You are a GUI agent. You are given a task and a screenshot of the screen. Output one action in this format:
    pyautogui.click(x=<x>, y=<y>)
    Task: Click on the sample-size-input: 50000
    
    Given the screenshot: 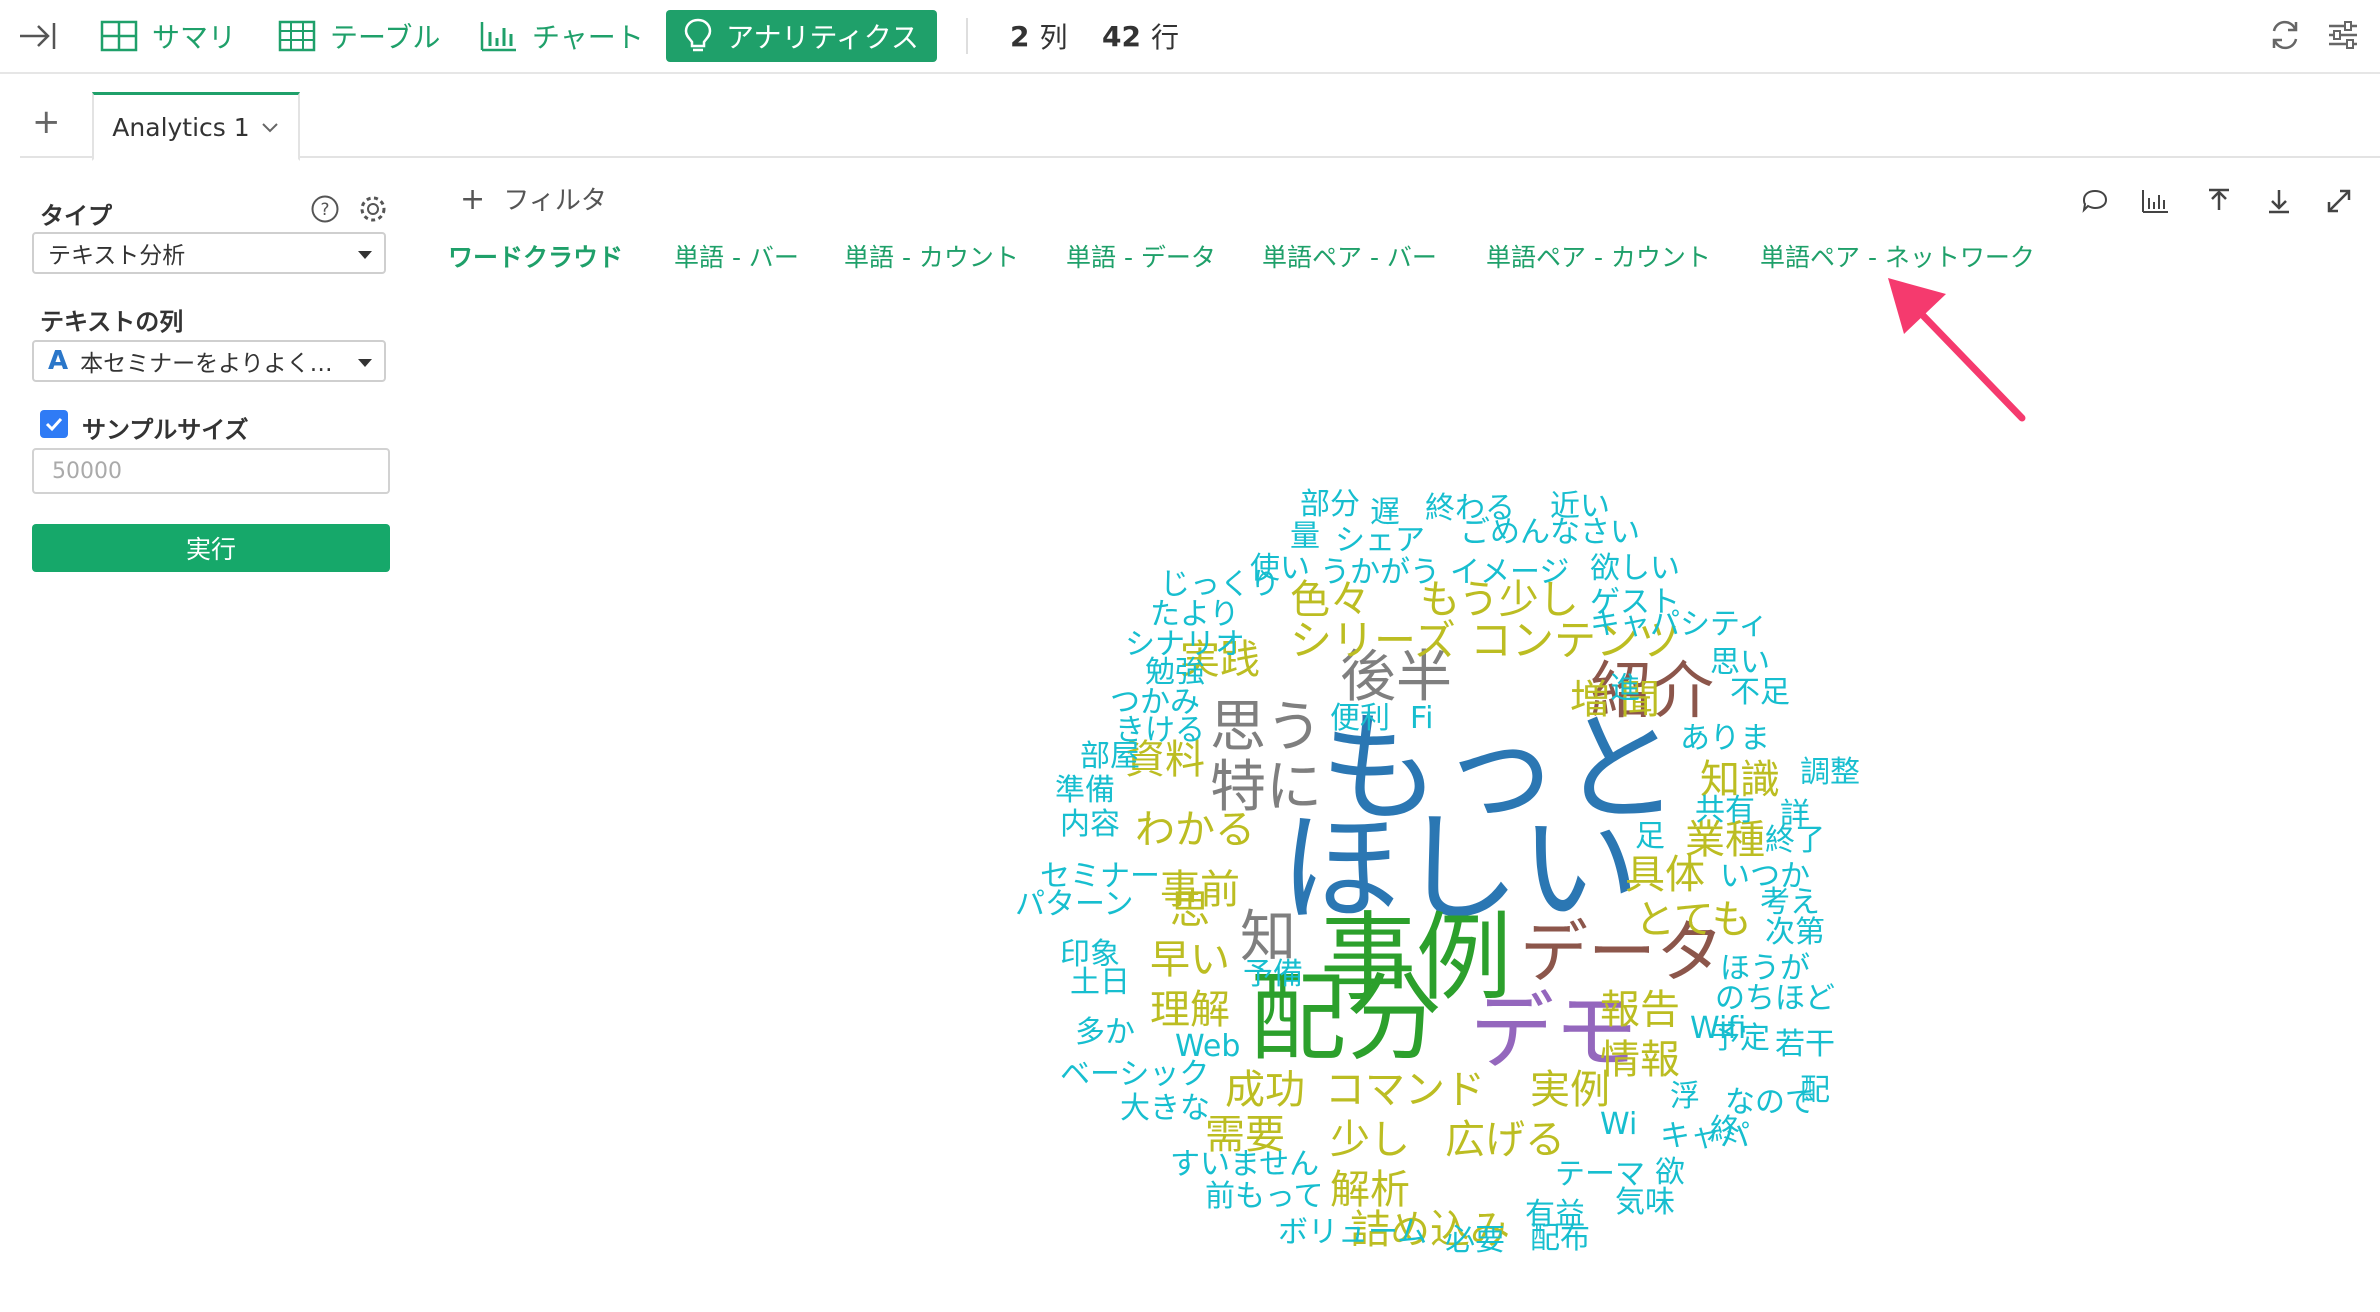 What is the action you would take?
    pyautogui.click(x=211, y=471)
    